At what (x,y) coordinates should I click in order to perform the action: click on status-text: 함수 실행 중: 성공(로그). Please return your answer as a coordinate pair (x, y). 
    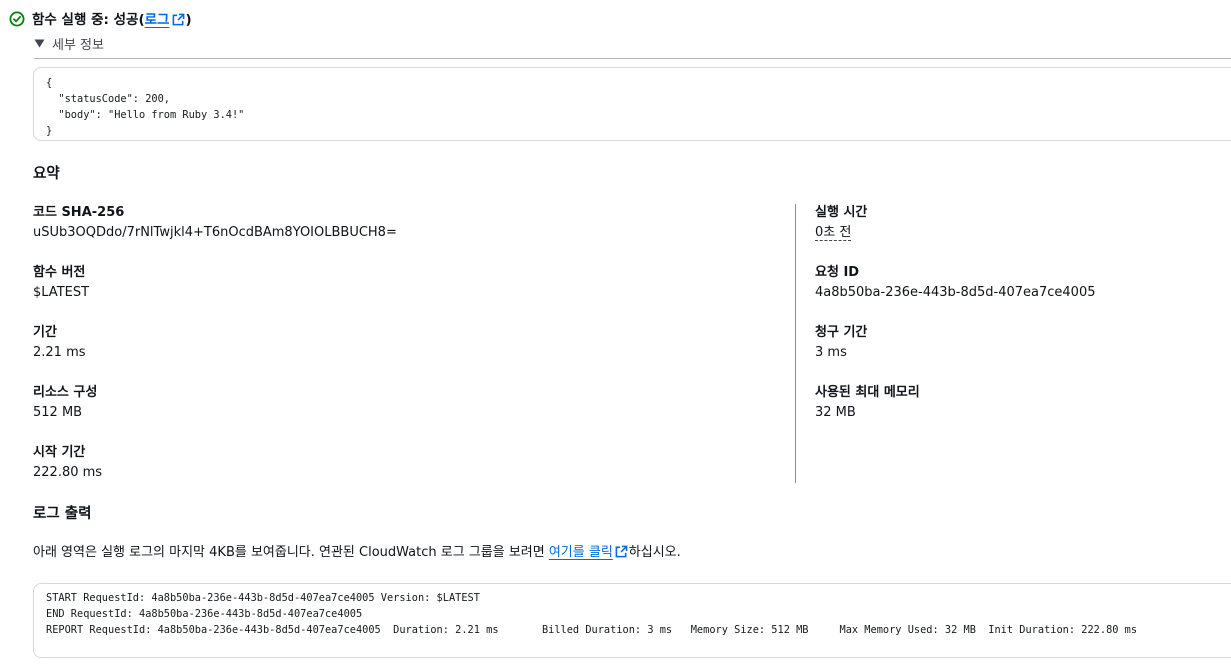
    Looking at the image, I should click on (112, 20).